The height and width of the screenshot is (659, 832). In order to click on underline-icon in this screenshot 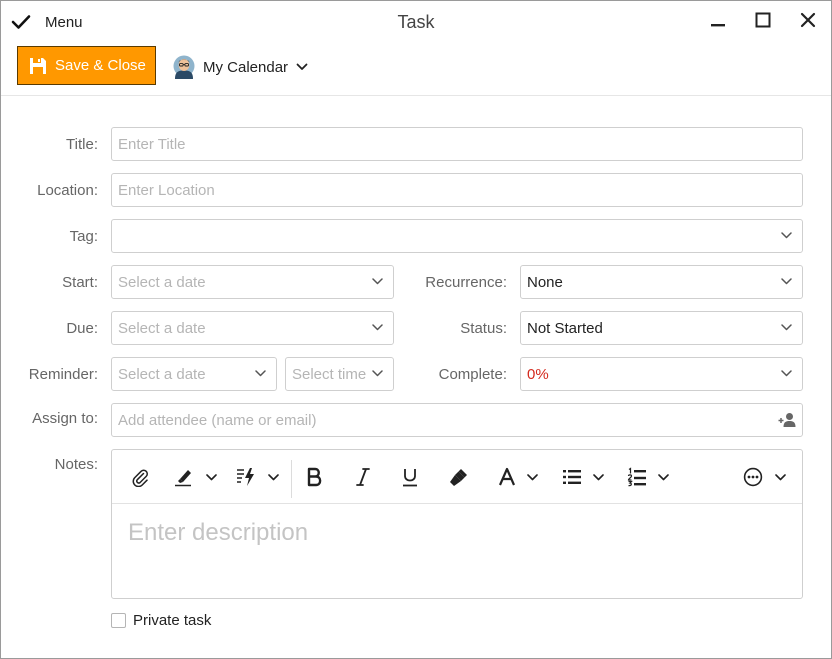, I will do `click(410, 477)`.